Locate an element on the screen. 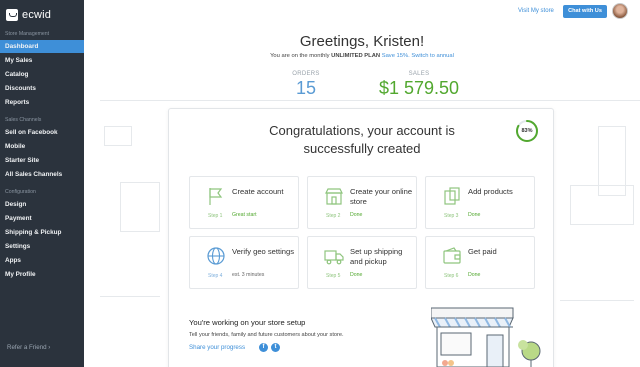 The image size is (640, 367). refer-label: Refer a Friend is located at coordinates (27, 347).